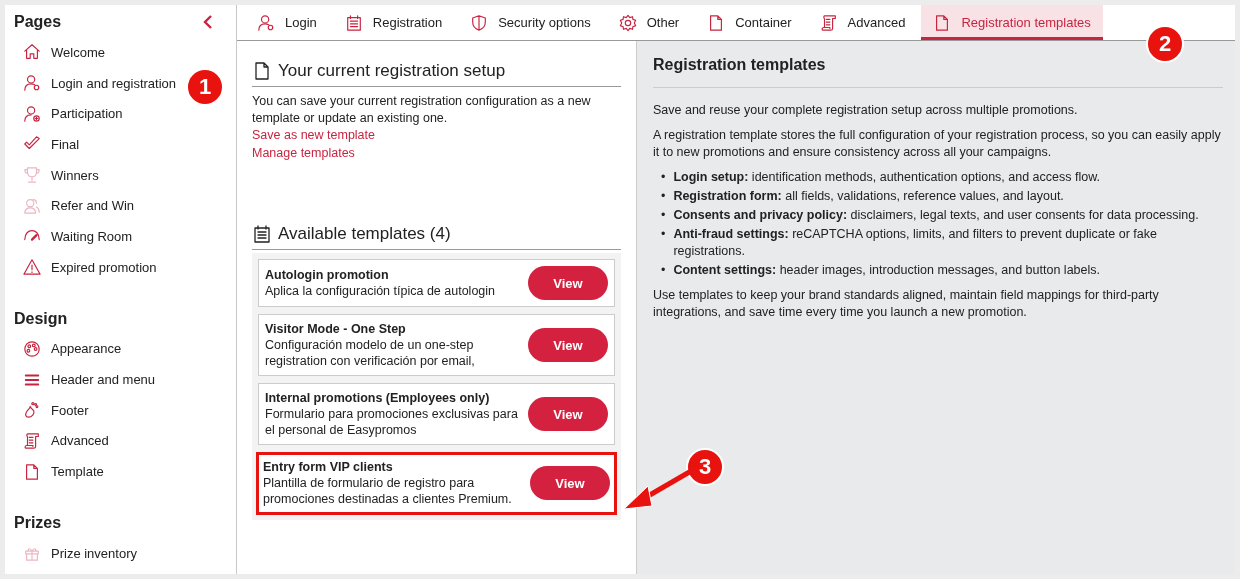 The width and height of the screenshot is (1240, 579). What do you see at coordinates (61, 441) in the screenshot?
I see `sidebar-item: Advanced` at bounding box center [61, 441].